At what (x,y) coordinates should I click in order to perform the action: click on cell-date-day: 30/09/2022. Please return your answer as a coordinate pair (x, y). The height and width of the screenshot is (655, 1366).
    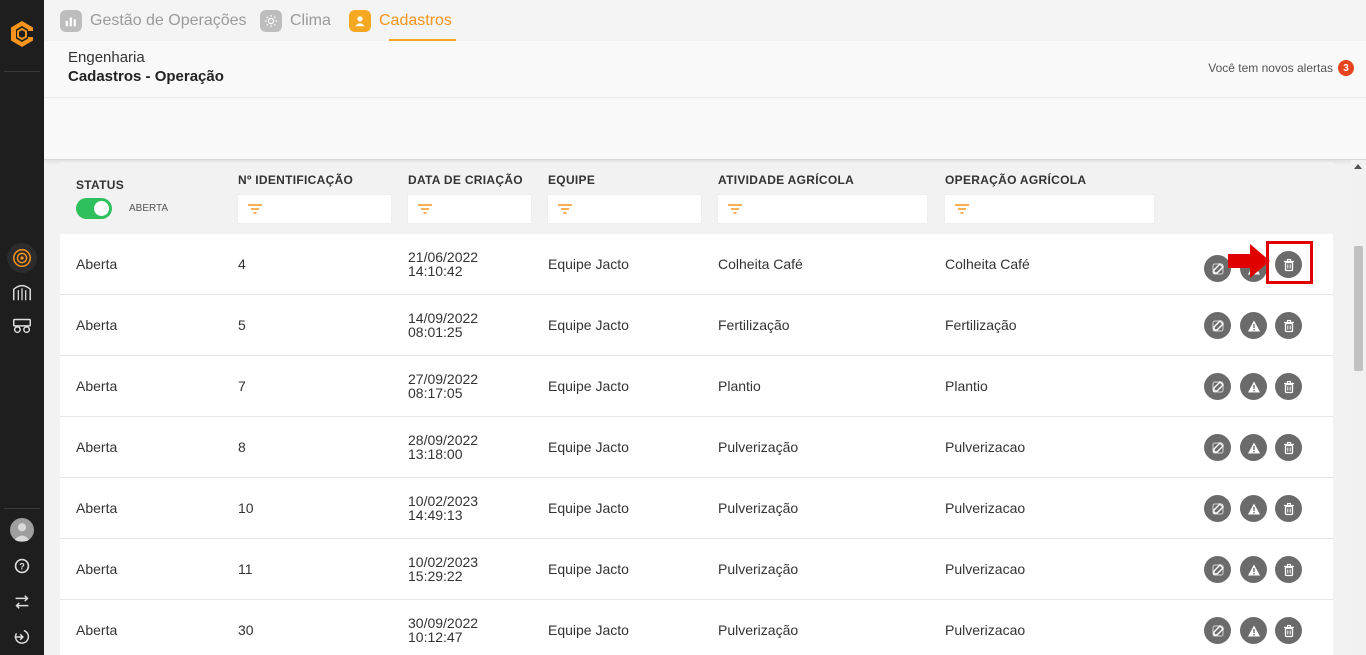
    Looking at the image, I should click on (443, 623).